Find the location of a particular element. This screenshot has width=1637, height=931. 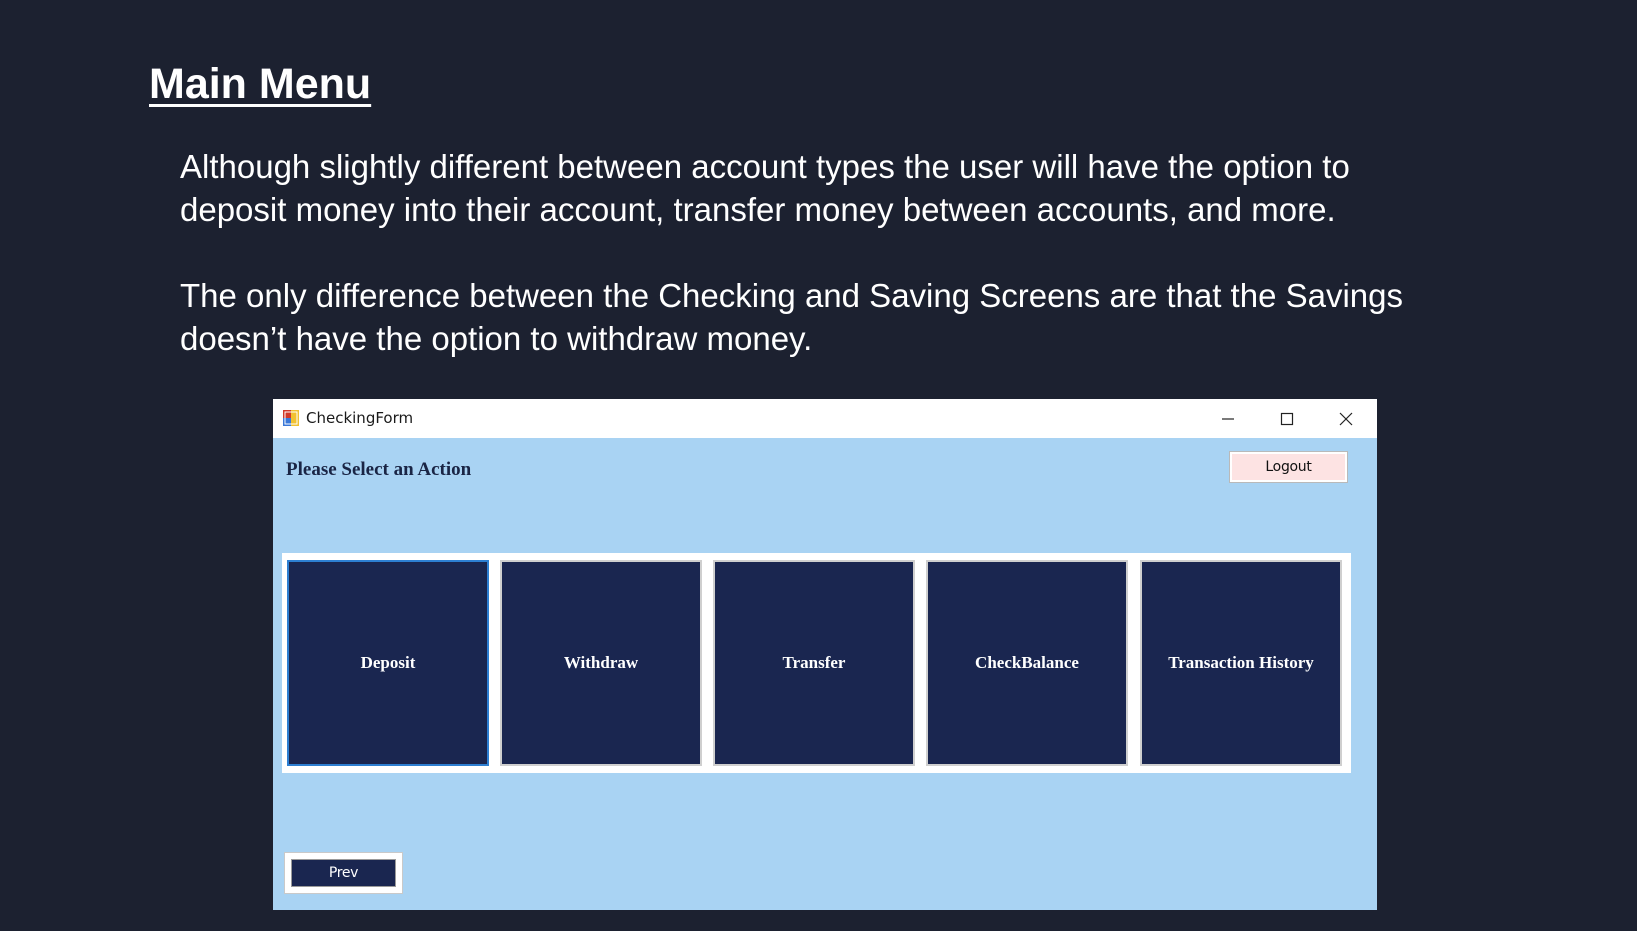

close-button is located at coordinates (1346, 418).